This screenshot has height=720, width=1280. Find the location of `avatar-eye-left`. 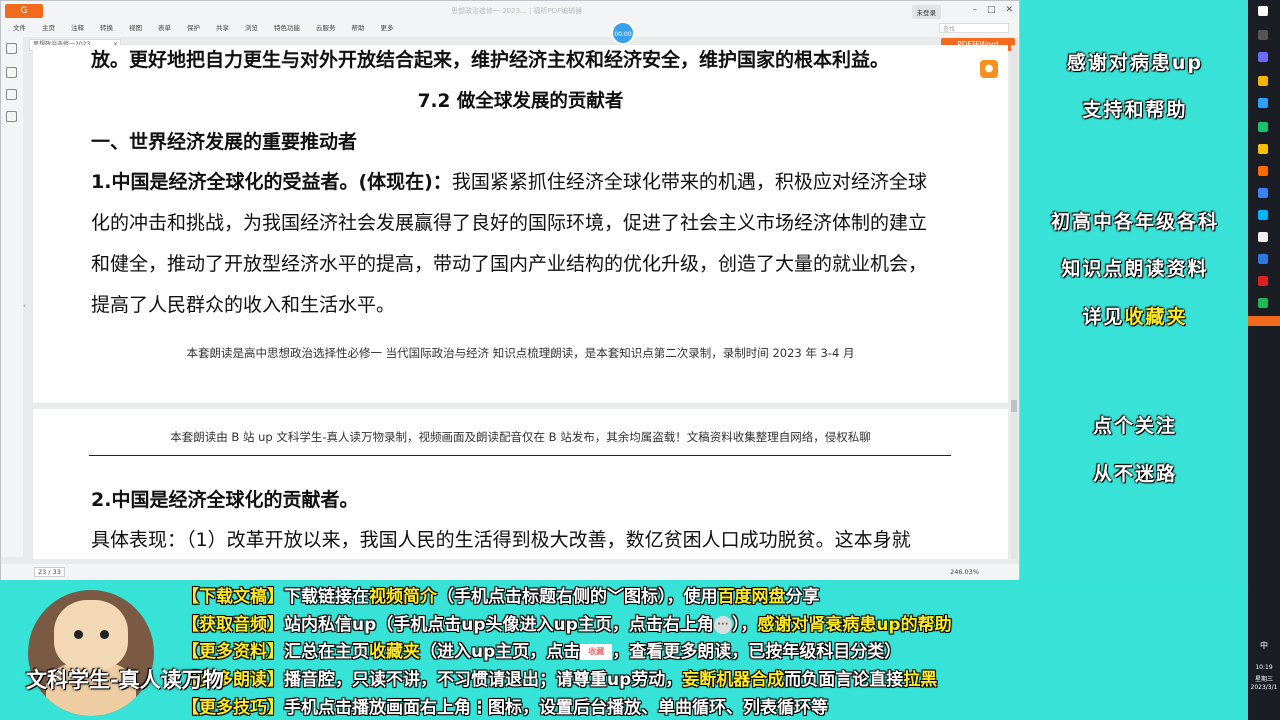

avatar-eye-left is located at coordinates (78, 634).